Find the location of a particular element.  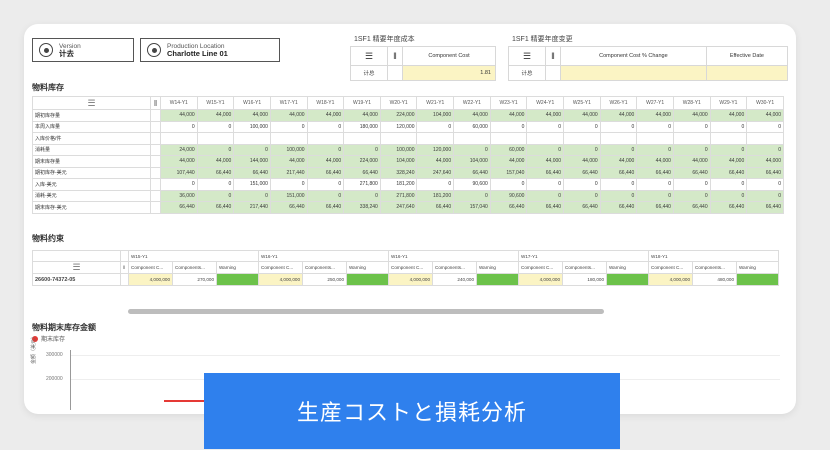

week-header: W17-Y1 is located at coordinates (288, 103).